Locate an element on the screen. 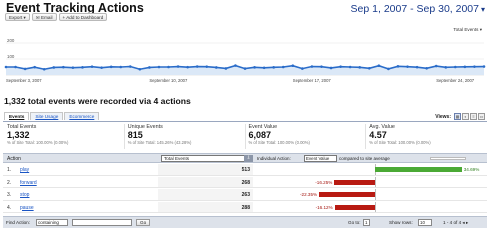 Image resolution: width=490 pixels, height=240 pixels. table-view-icon: ▦ is located at coordinates (457, 116).